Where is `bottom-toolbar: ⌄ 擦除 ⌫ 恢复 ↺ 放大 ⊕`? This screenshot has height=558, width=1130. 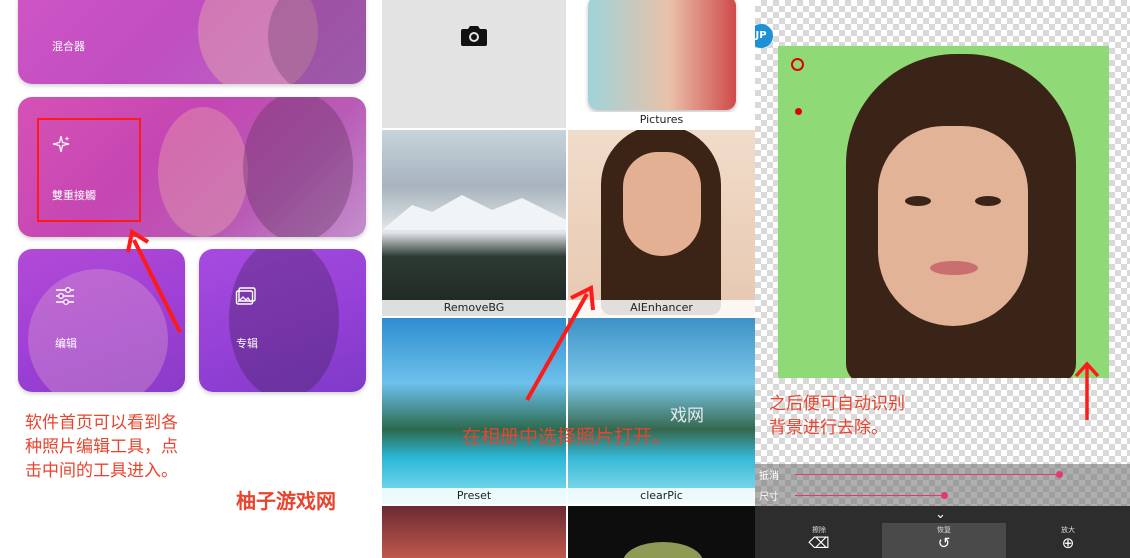
bottom-toolbar: ⌄ 擦除 ⌫ 恢复 ↺ 放大 ⊕ is located at coordinates (942, 532).